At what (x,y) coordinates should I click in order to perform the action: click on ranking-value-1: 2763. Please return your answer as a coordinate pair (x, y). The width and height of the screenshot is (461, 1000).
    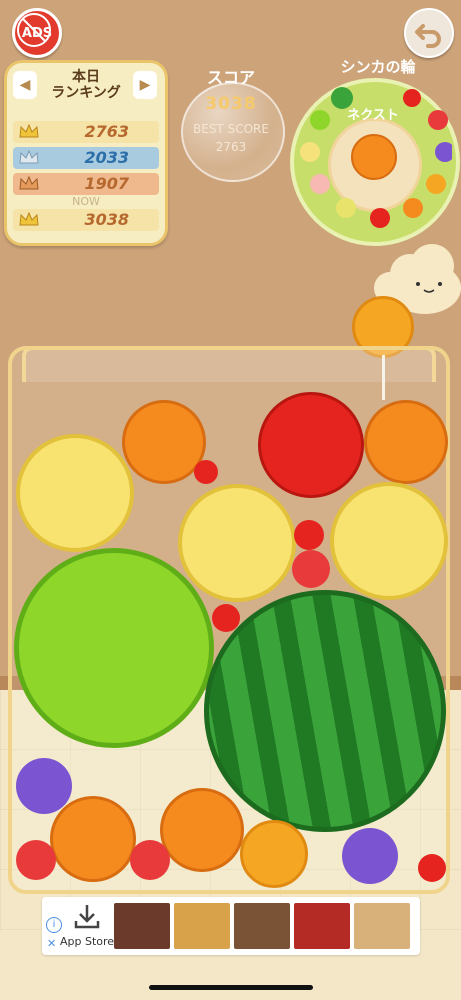
    Looking at the image, I should click on (106, 131).